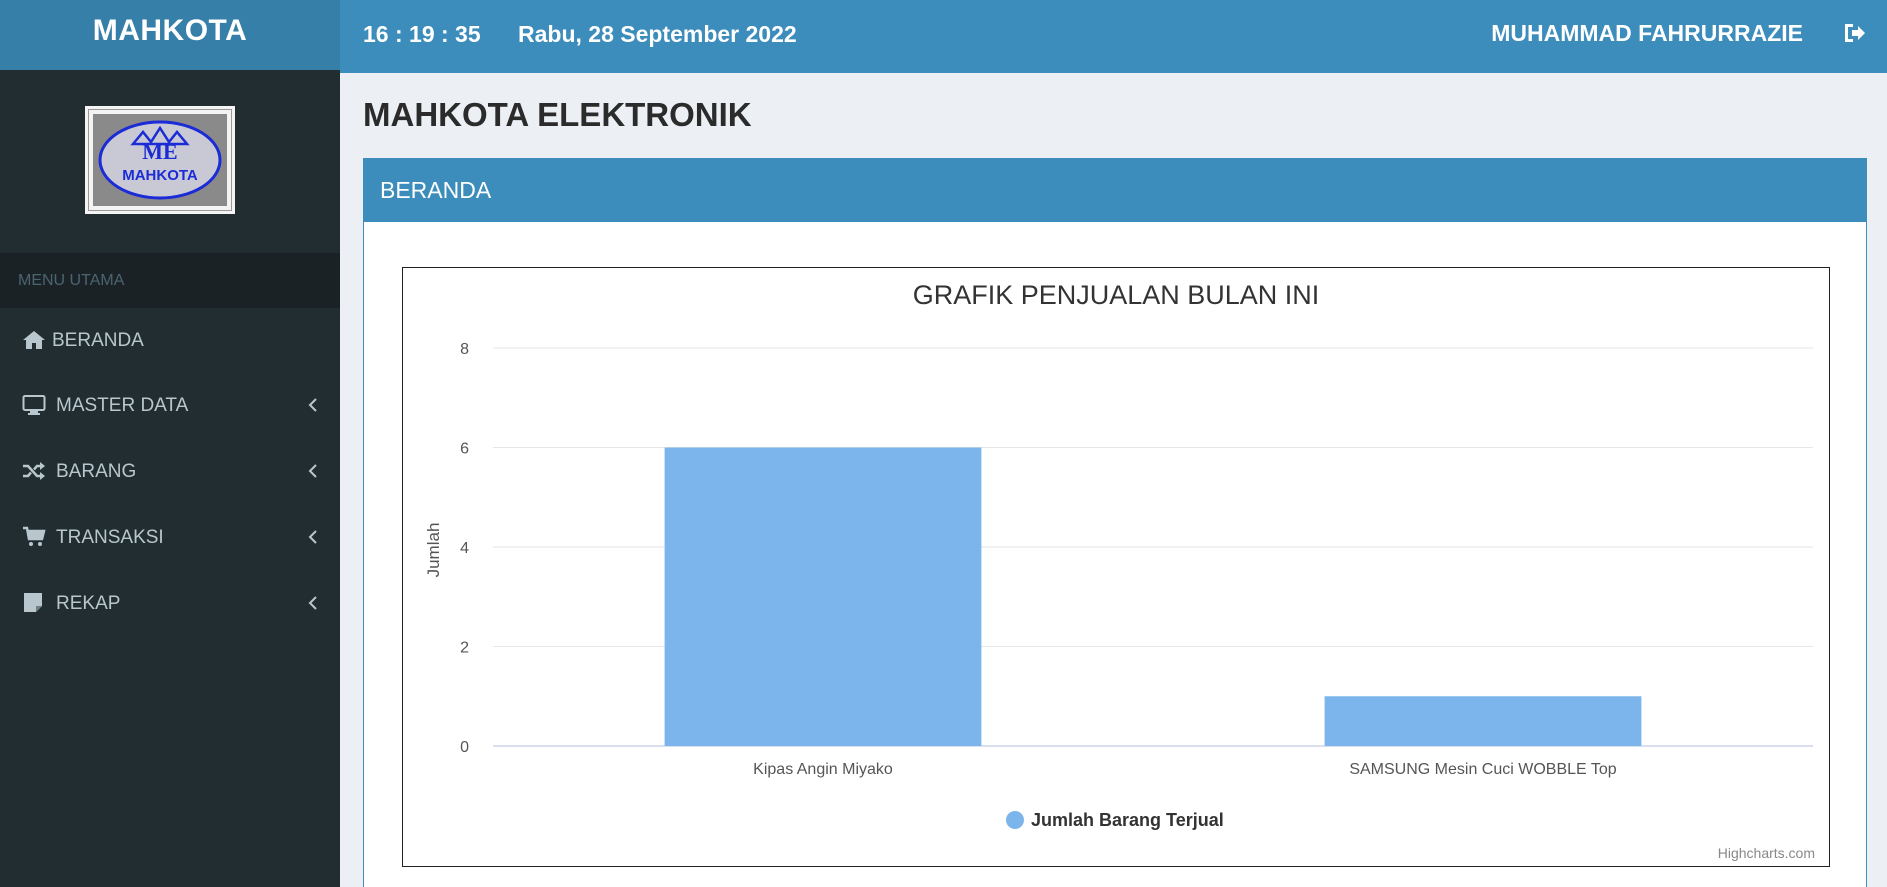 The width and height of the screenshot is (1887, 887). Describe the element at coordinates (160, 175) in the screenshot. I see `logo-text: MAHKOTA` at that location.